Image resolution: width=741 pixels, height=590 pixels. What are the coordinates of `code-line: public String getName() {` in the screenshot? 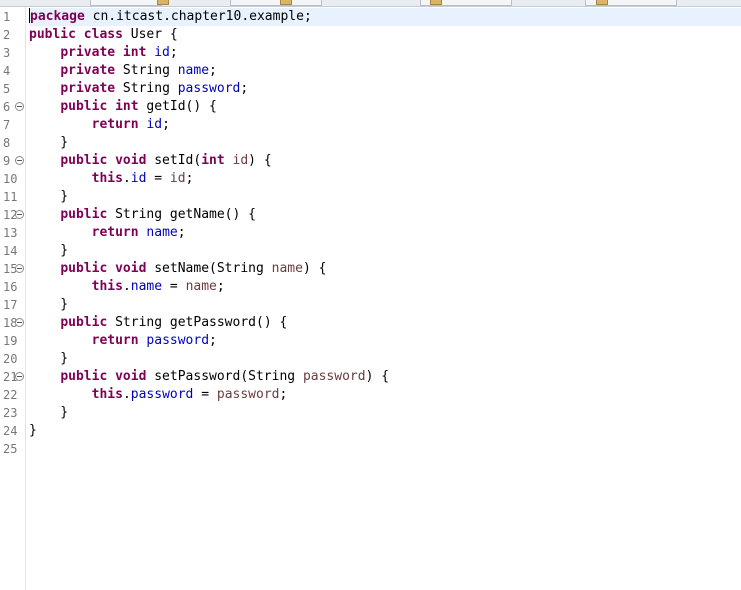 It's located at (142, 215).